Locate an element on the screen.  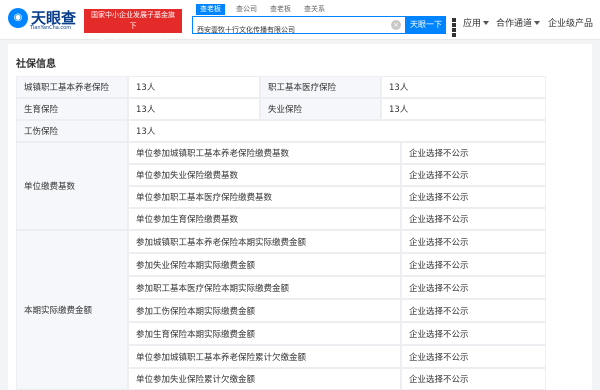
nav-enterprise-label: 企业级产品 is located at coordinates (571, 24).